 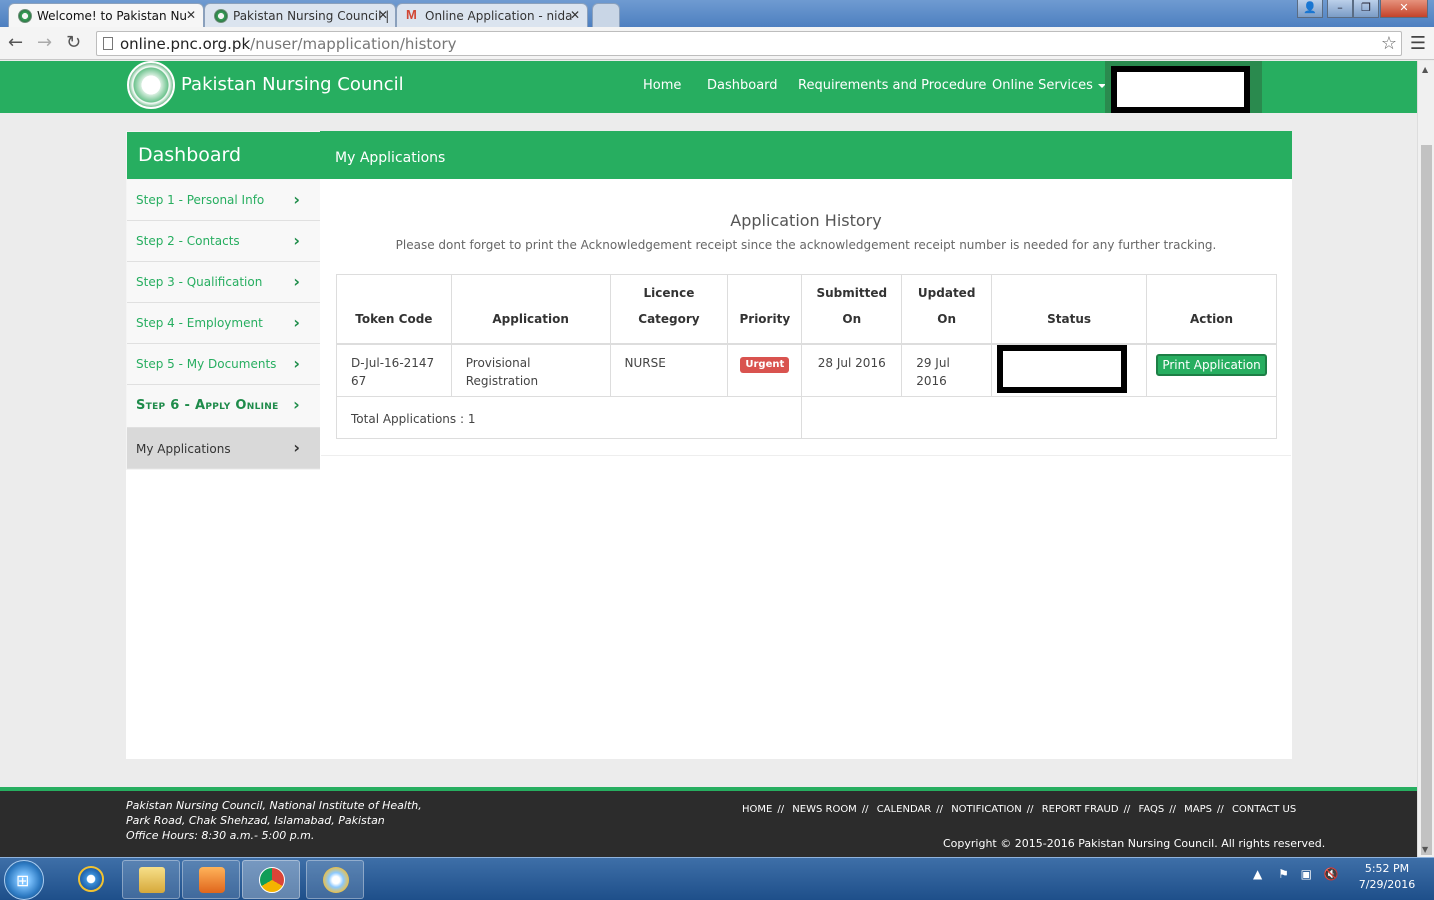 I want to click on urgent-badge: Urgent, so click(x=765, y=364).